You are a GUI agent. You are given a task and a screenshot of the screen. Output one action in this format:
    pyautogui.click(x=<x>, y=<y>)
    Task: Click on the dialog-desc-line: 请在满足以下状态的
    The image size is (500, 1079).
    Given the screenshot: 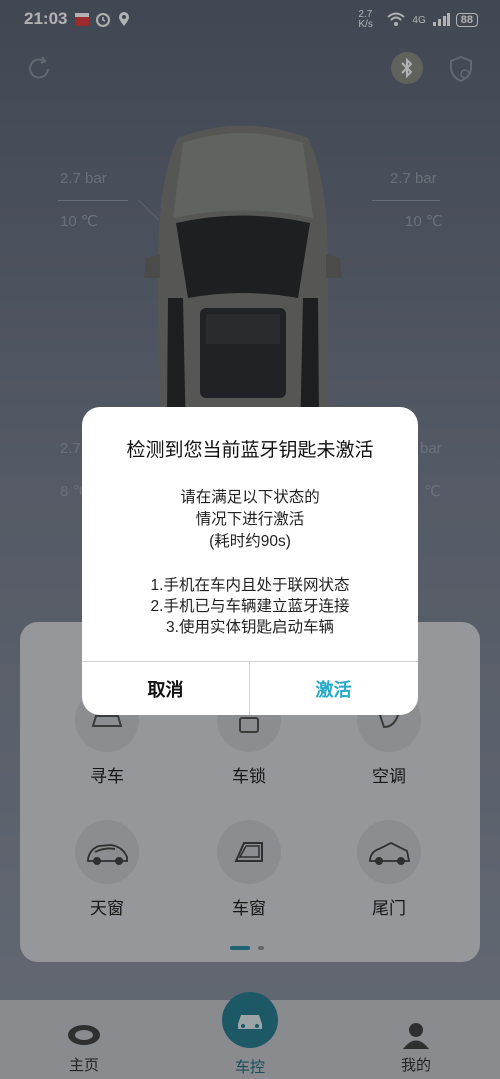 What is the action you would take?
    pyautogui.click(x=250, y=497)
    